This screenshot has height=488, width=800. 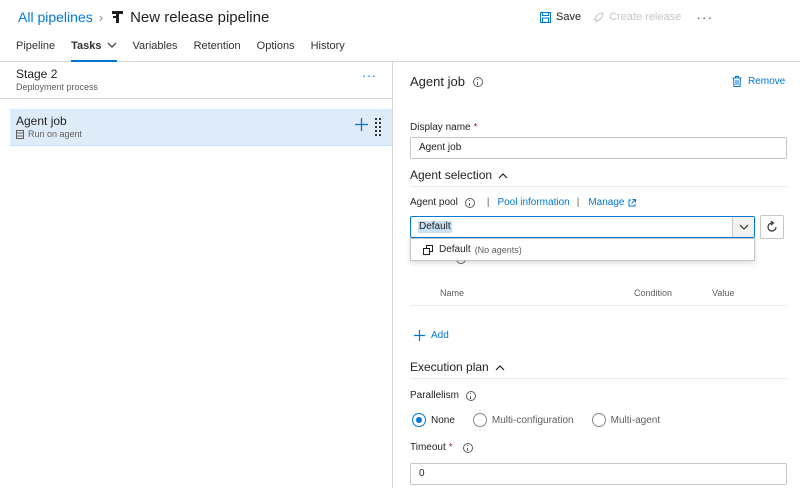 I want to click on radio-selected-indicator, so click(x=419, y=420).